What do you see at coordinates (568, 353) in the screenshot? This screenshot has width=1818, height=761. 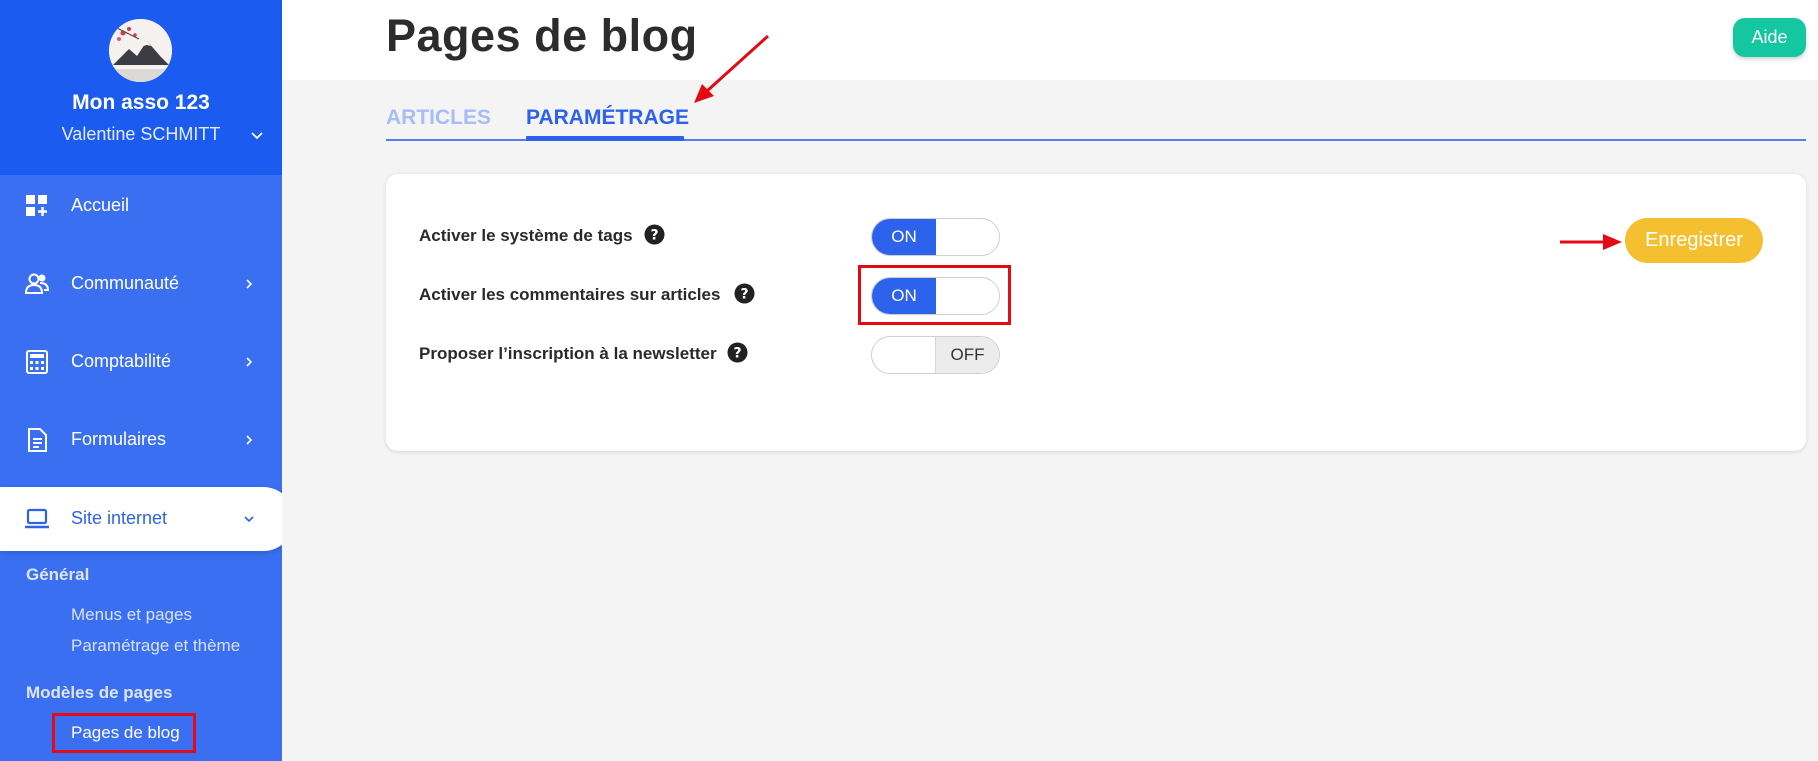 I see `setting-label-newsletter: Proposer l’inscription à la newsletter` at bounding box center [568, 353].